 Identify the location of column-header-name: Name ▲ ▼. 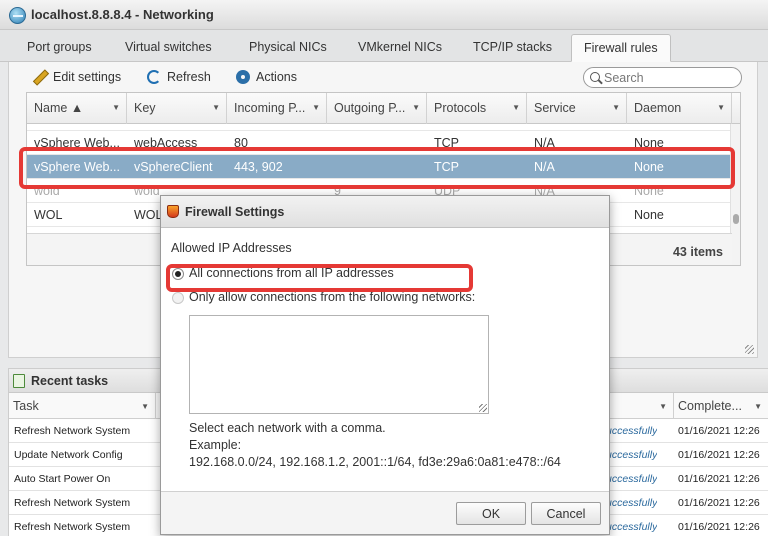
(77, 108).